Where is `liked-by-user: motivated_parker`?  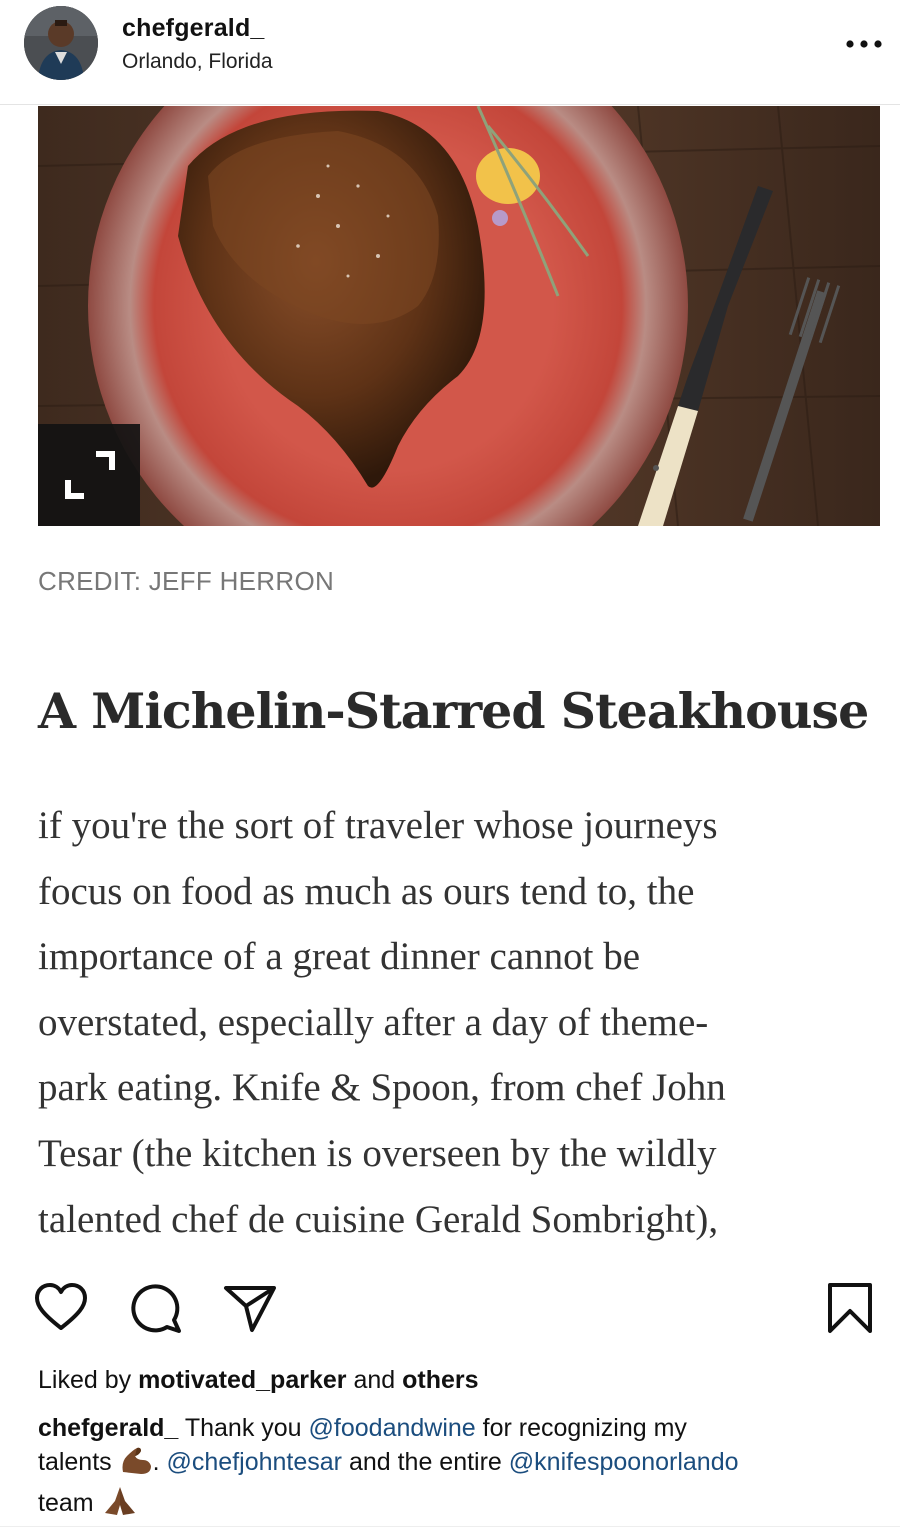 liked-by-user: motivated_parker is located at coordinates (242, 1380).